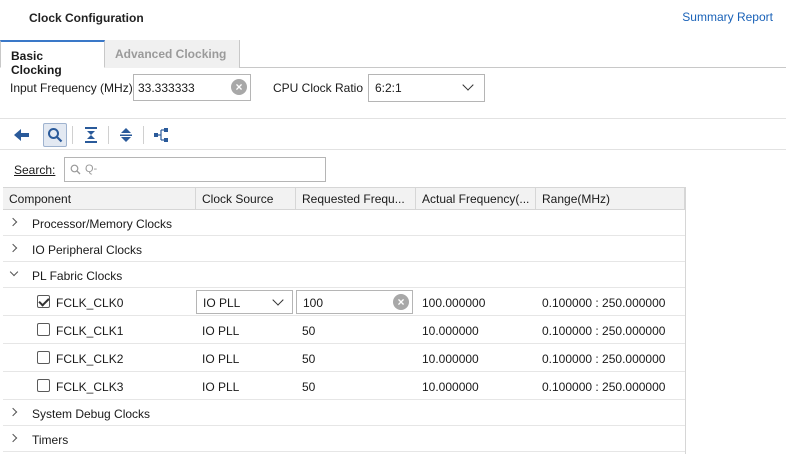 The height and width of the screenshot is (454, 786). I want to click on fclk3-range: 0.100000 : 250.000000, so click(604, 387).